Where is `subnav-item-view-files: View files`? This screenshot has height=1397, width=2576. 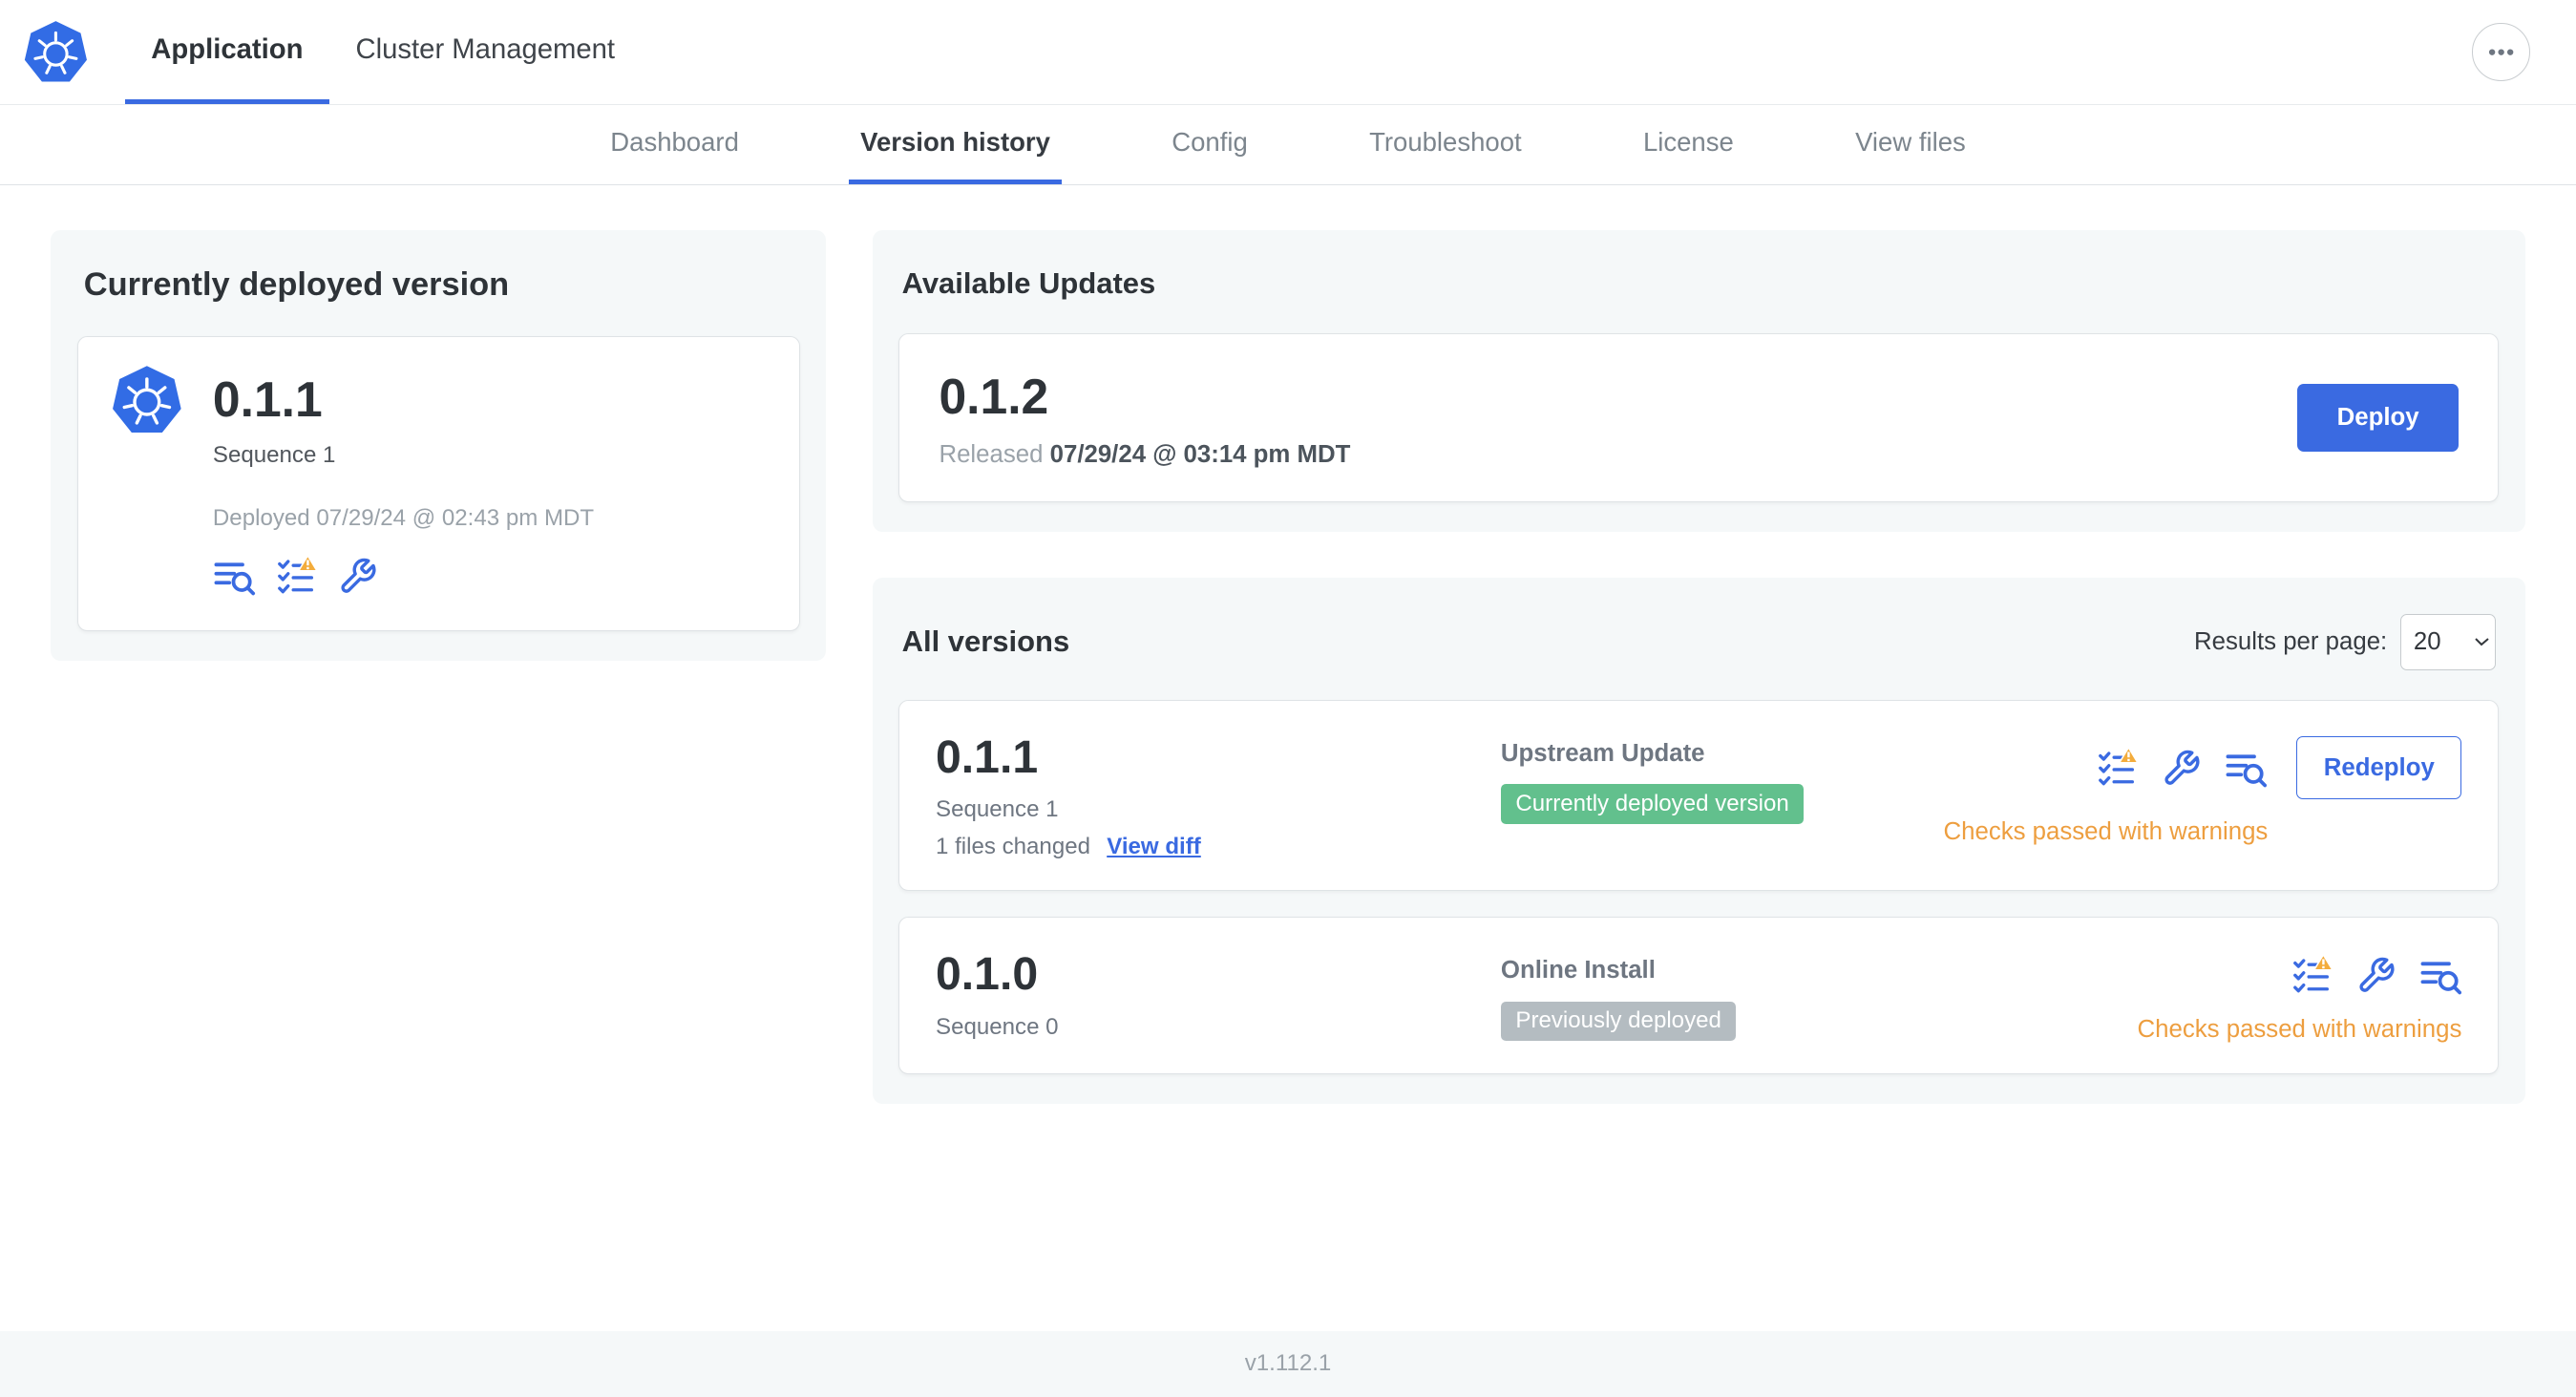 subnav-item-view-files: View files is located at coordinates (1910, 144).